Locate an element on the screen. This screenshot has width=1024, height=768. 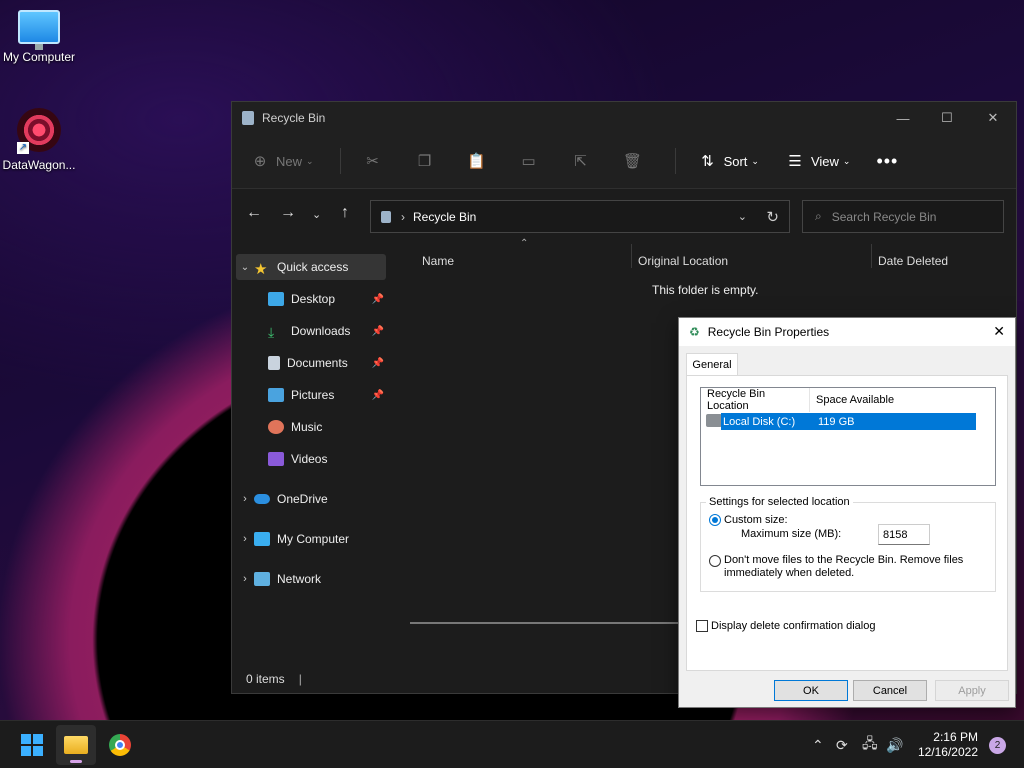
sidebar-item-label: OneDrive is located at coordinates (302, 499).